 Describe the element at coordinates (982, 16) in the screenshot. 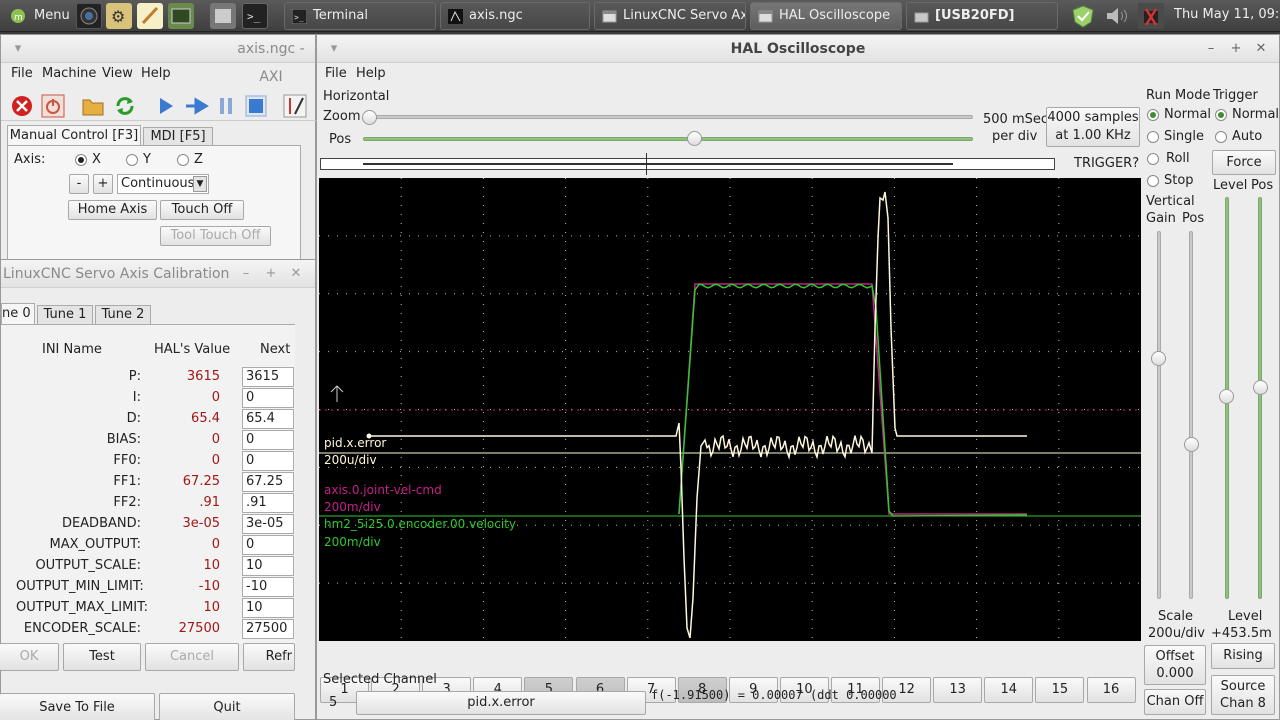

I see `task-usb-folder: [USB20FD]` at that location.